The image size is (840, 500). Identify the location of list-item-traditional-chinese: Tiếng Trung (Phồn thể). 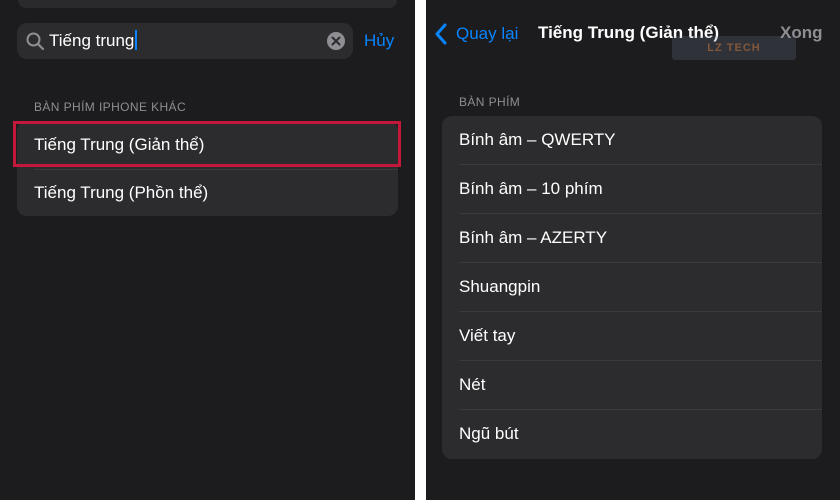
(207, 192).